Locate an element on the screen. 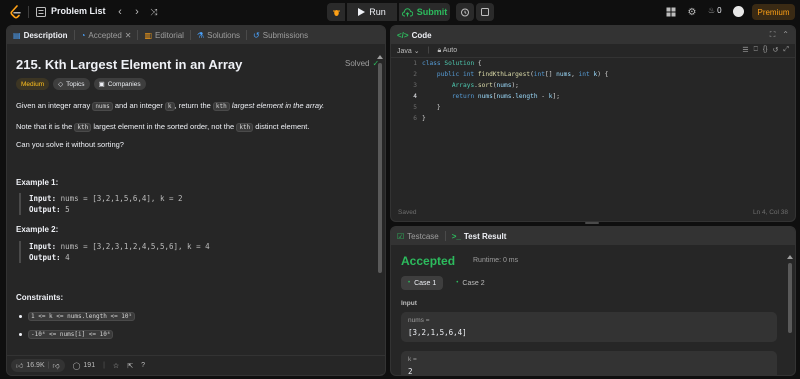  line-number: 5 is located at coordinates (415, 107).